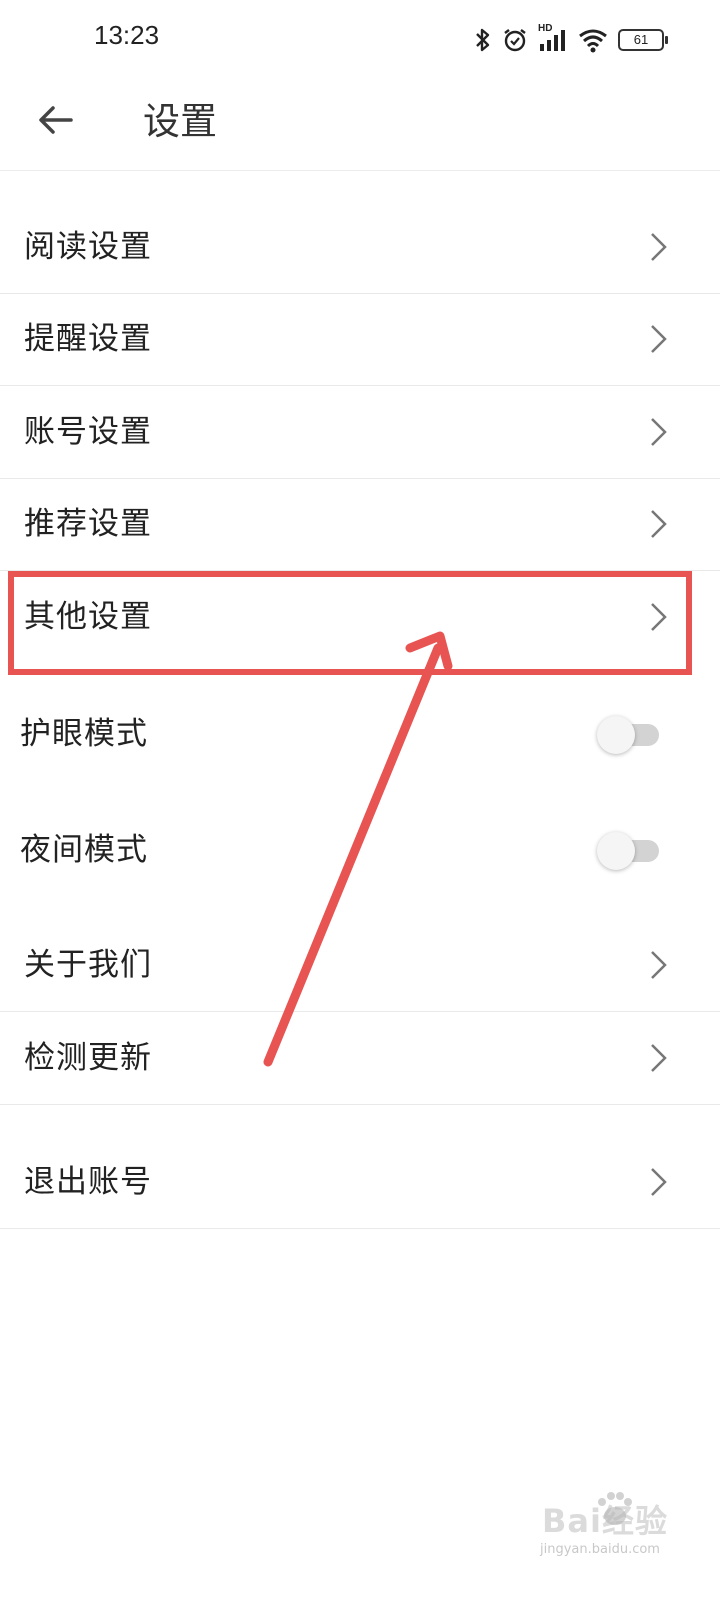  What do you see at coordinates (360, 524) in the screenshot?
I see `setting-item-recommend: 推荐设置` at bounding box center [360, 524].